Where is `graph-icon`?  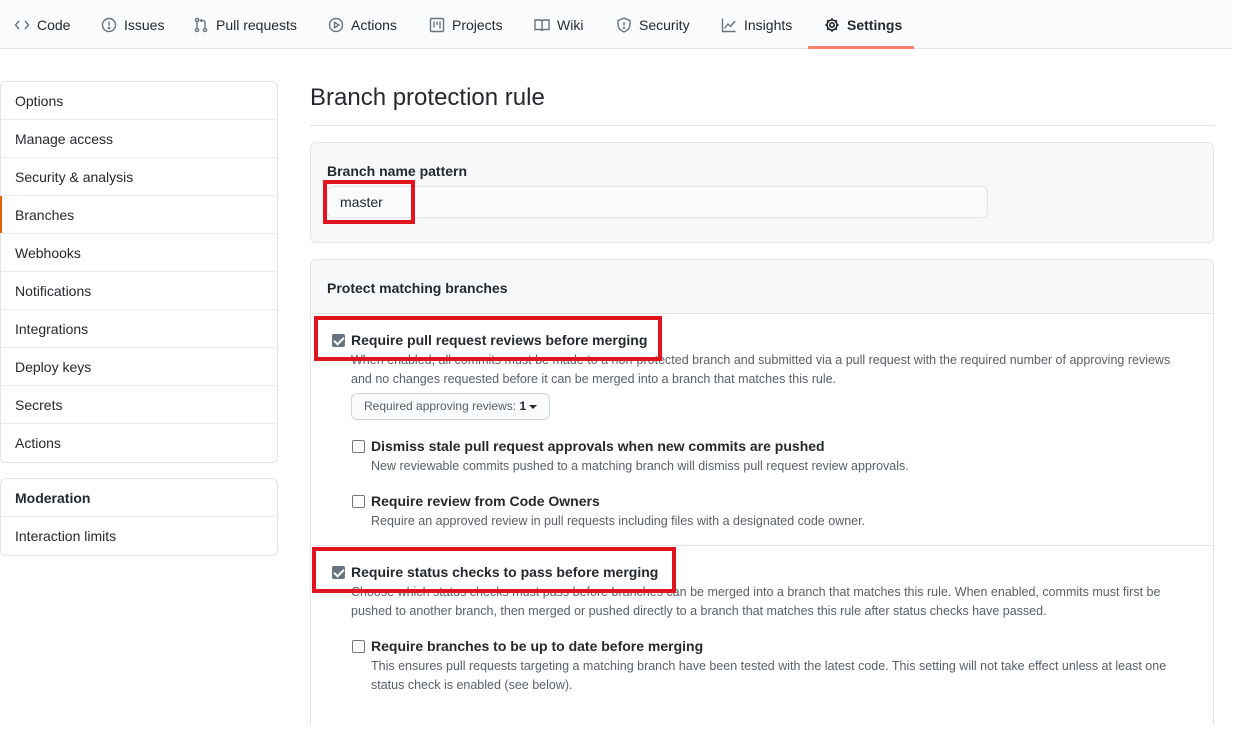 graph-icon is located at coordinates (728, 25).